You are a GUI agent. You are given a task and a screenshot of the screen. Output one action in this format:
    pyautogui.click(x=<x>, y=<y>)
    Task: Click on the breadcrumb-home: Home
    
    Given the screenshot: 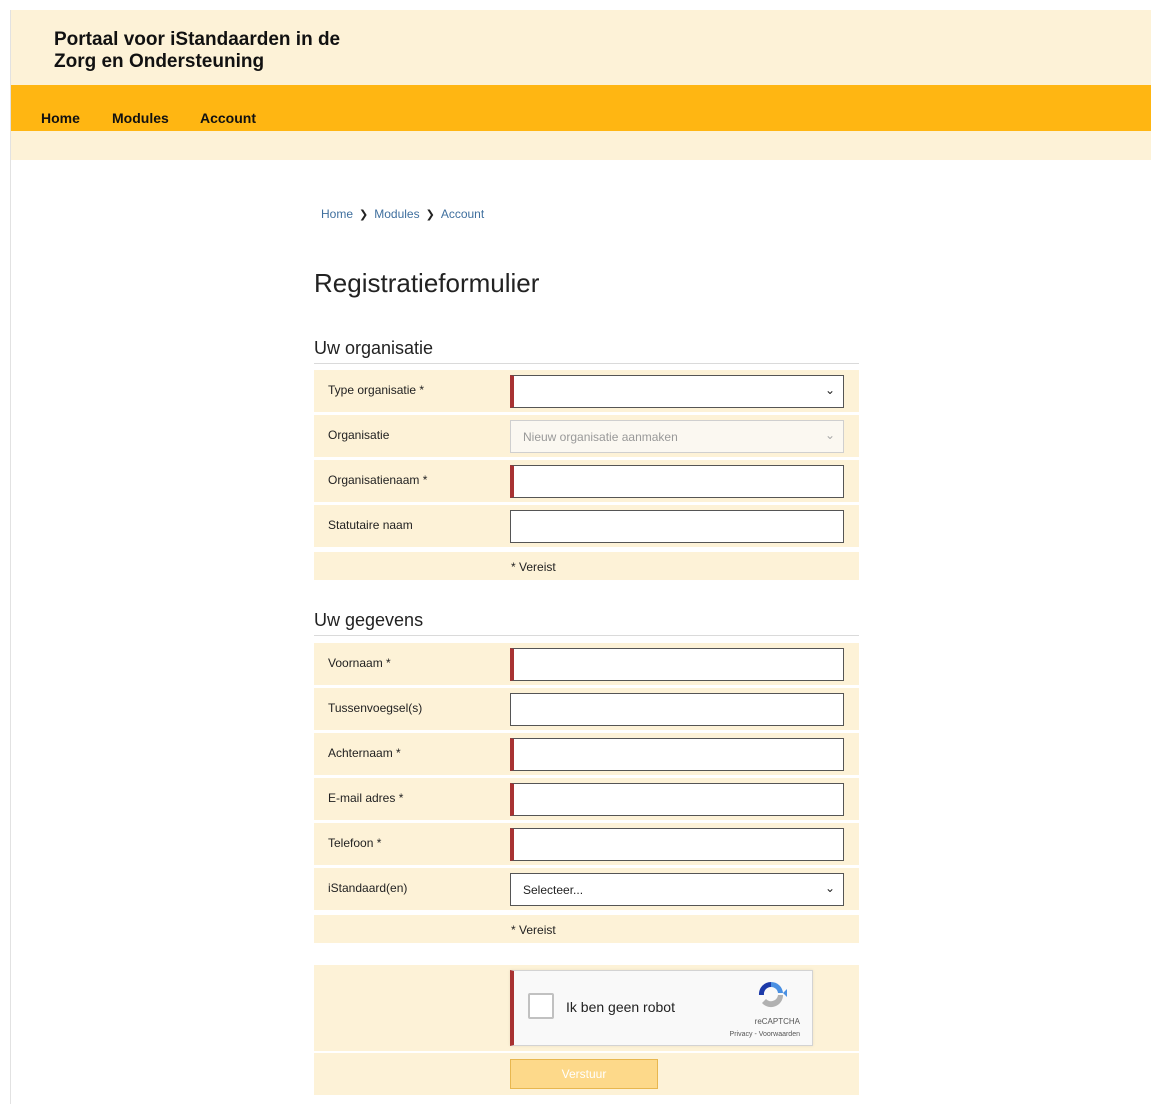 What is the action you would take?
    pyautogui.click(x=337, y=214)
    